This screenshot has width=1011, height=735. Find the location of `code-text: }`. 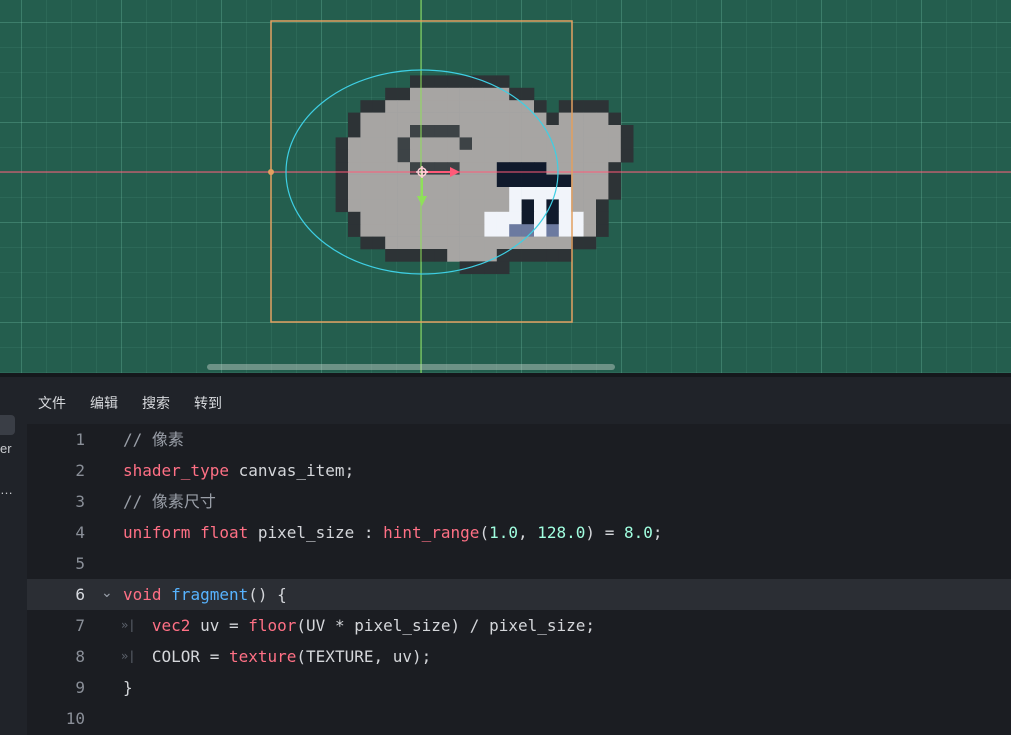

code-text: } is located at coordinates (128, 688).